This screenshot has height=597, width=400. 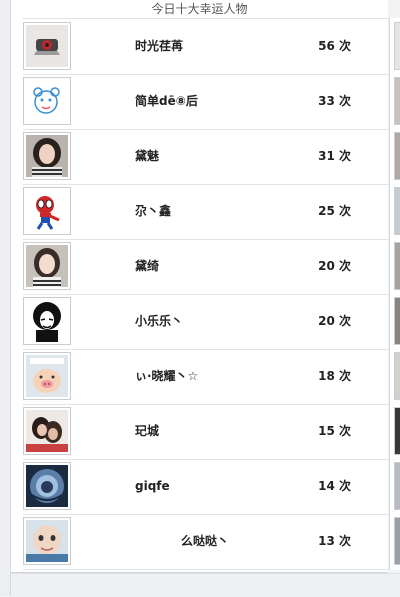 I want to click on user-name: ぃ·晓耀丶☆, so click(x=166, y=376).